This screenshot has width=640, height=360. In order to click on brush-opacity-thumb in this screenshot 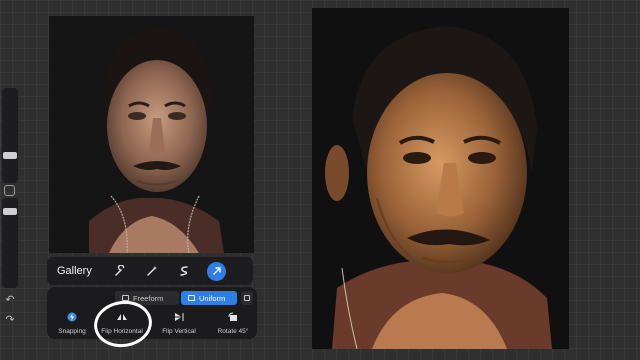, I will do `click(10, 211)`.